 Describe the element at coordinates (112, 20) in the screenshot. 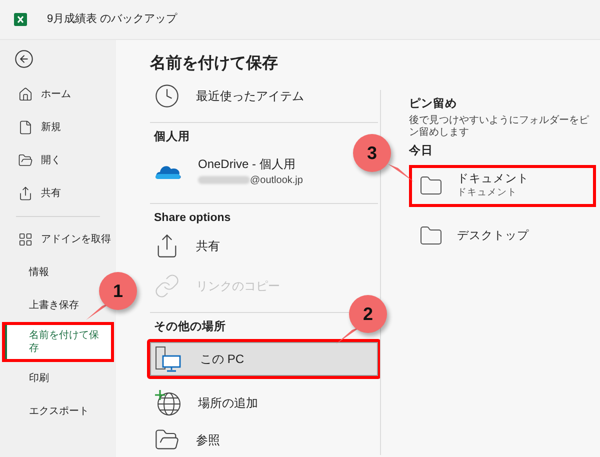

I see `window-title: 9月成績表 のバックアップ` at that location.